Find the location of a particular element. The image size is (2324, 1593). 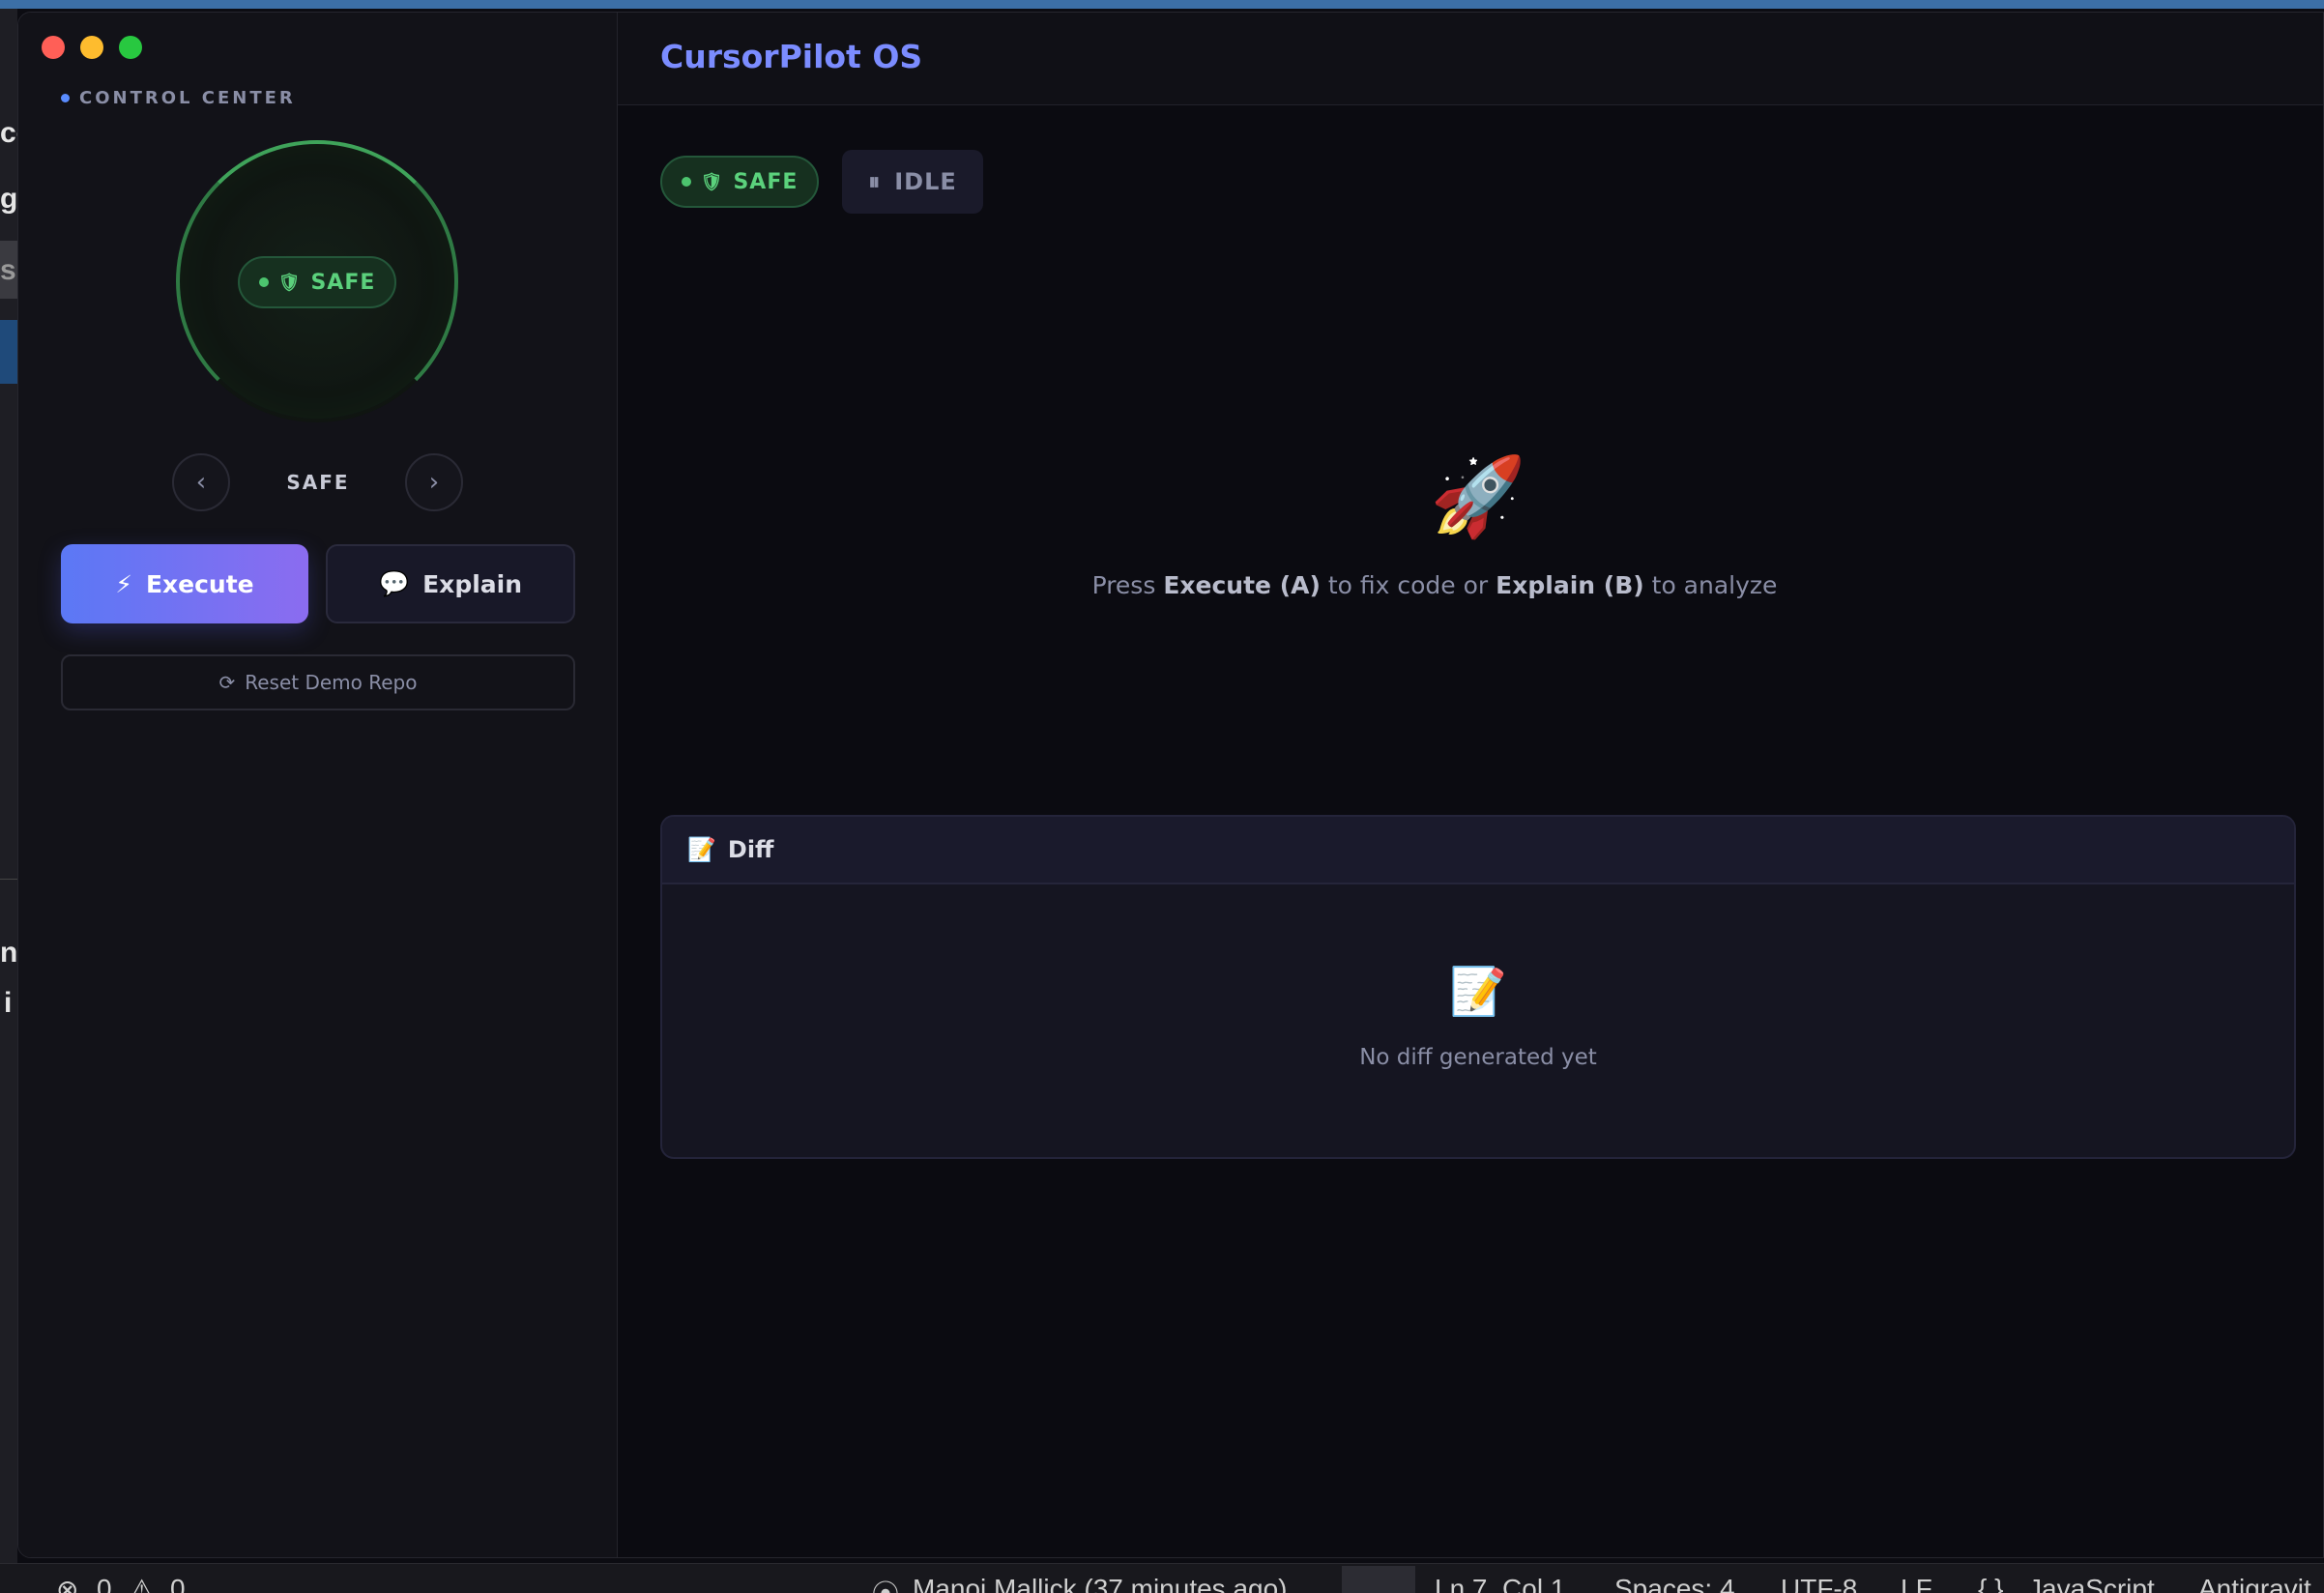

close-window-button is located at coordinates (53, 47).